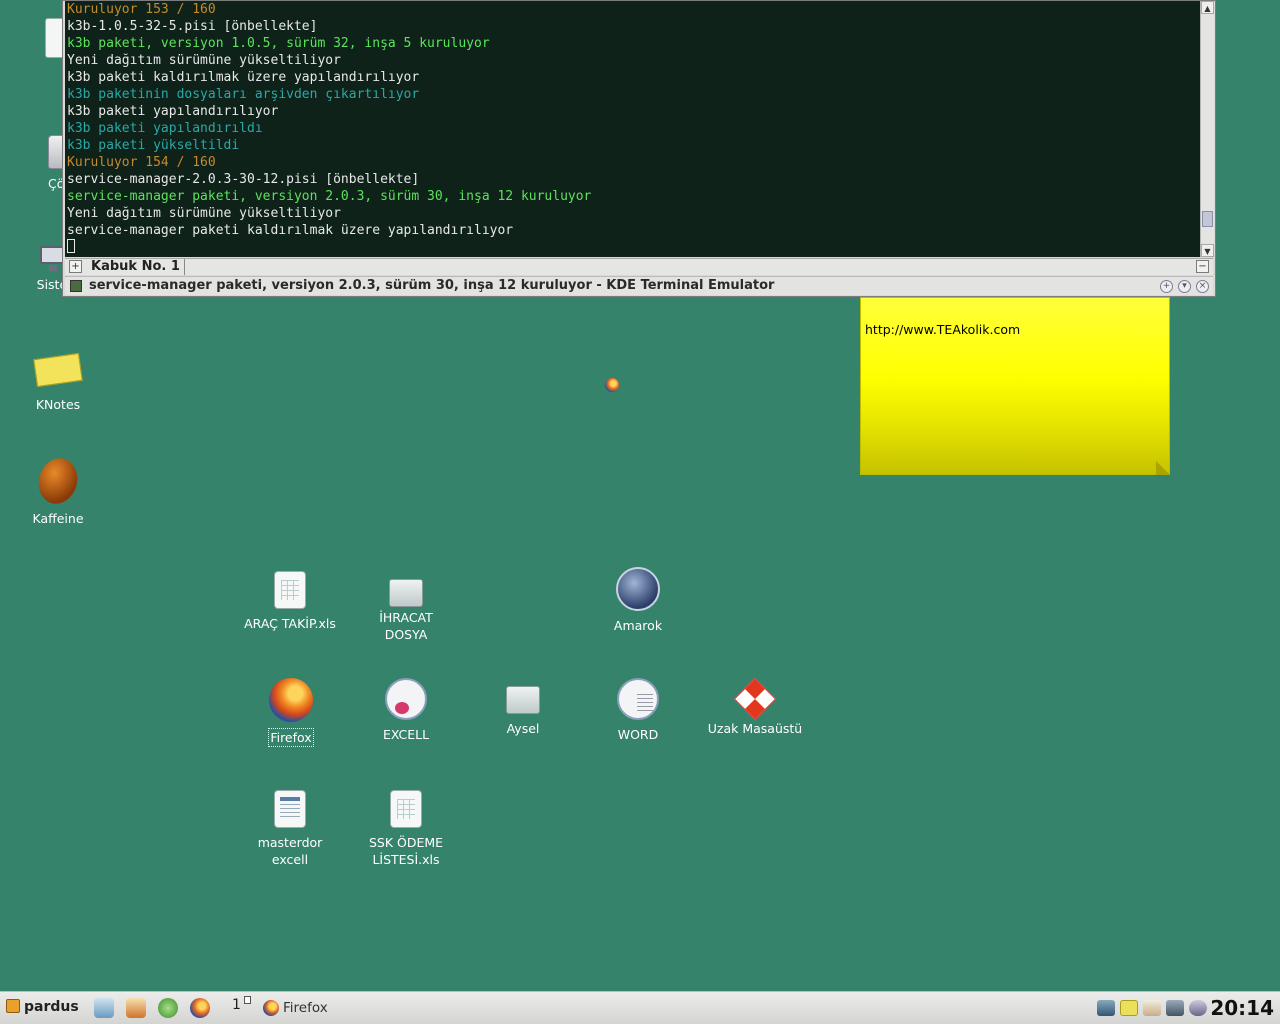 The width and height of the screenshot is (1280, 1024). Describe the element at coordinates (136, 1008) in the screenshot. I see `home-folder-icon` at that location.